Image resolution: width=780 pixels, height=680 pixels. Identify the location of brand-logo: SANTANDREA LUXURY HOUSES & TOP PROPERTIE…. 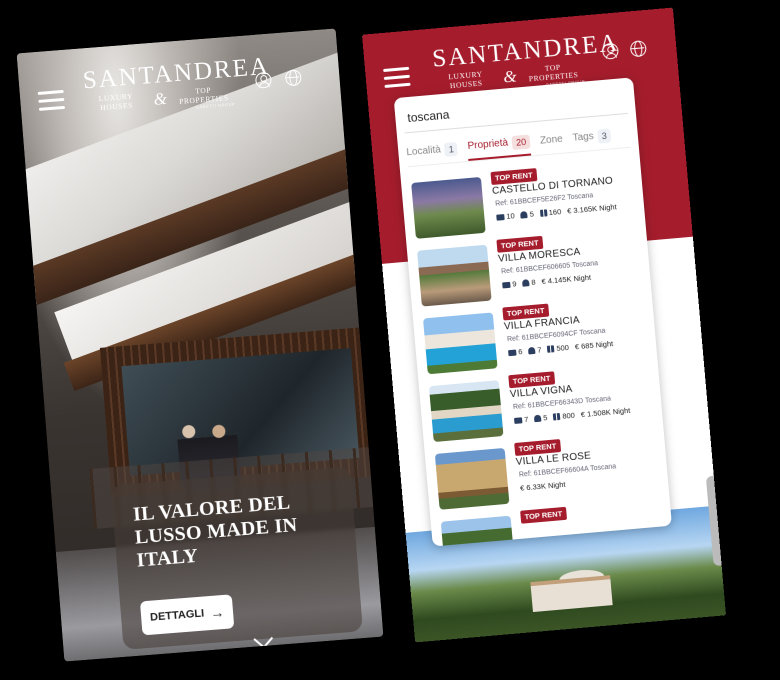
(176, 86).